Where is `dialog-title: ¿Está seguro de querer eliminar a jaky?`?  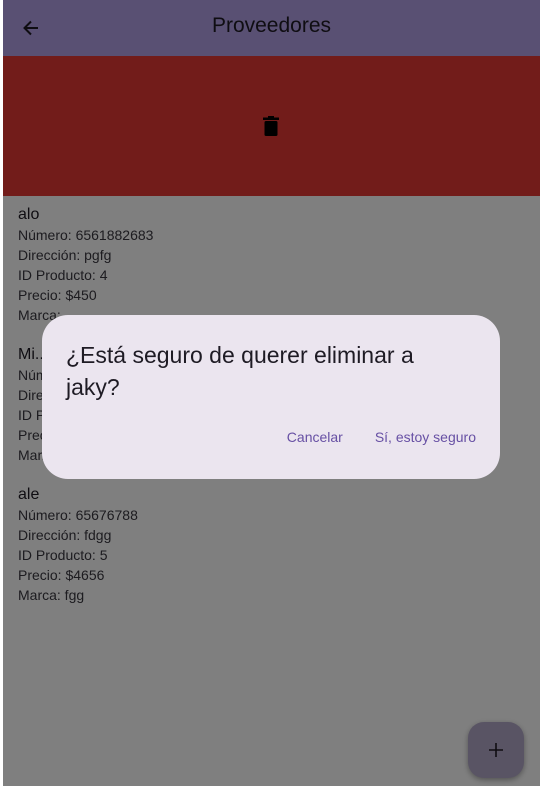 dialog-title: ¿Está seguro de querer eliminar a jaky? is located at coordinates (240, 371).